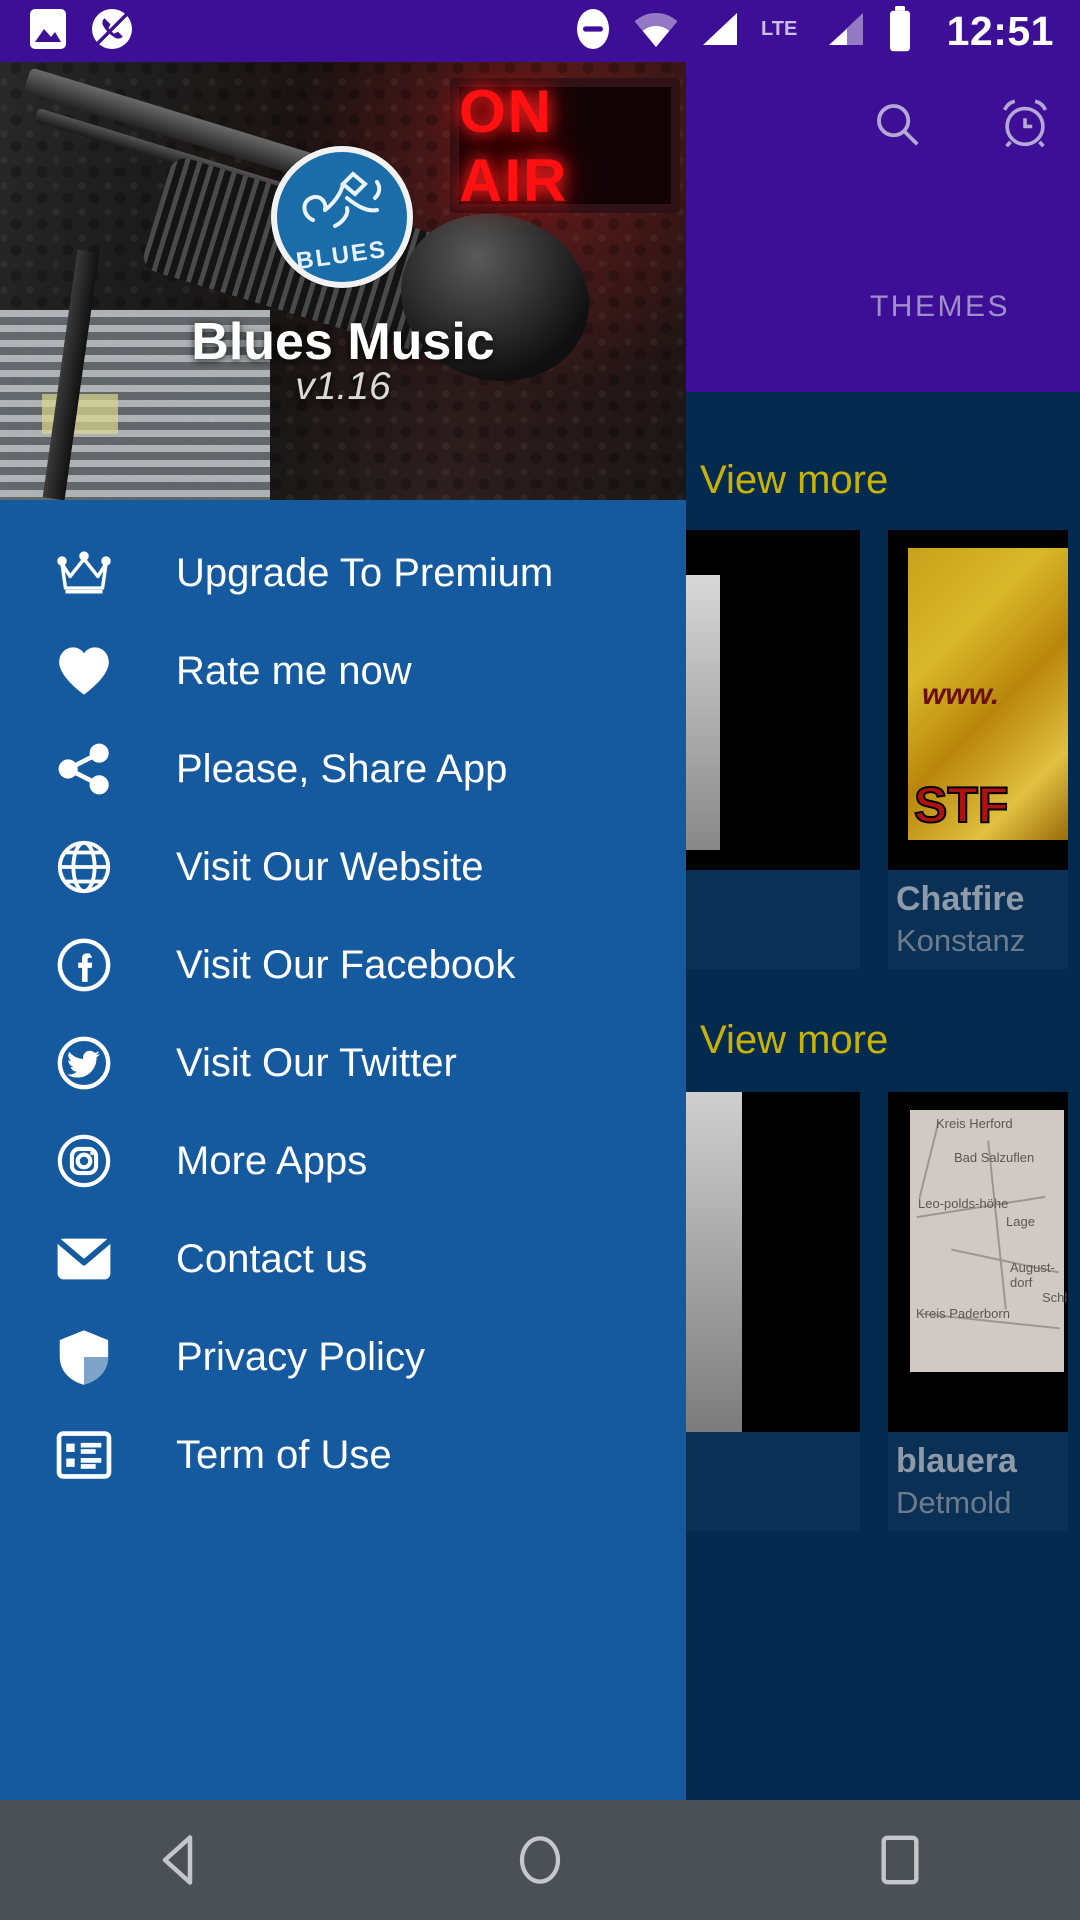 Image resolution: width=1080 pixels, height=1920 pixels. I want to click on drawer-item-label: Visit Our Facebook, so click(346, 964).